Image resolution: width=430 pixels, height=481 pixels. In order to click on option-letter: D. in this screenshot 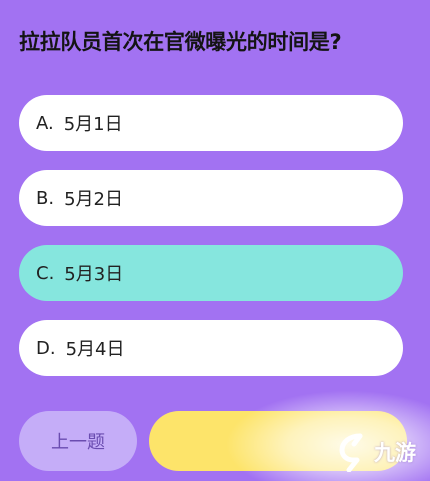, I will do `click(46, 348)`.